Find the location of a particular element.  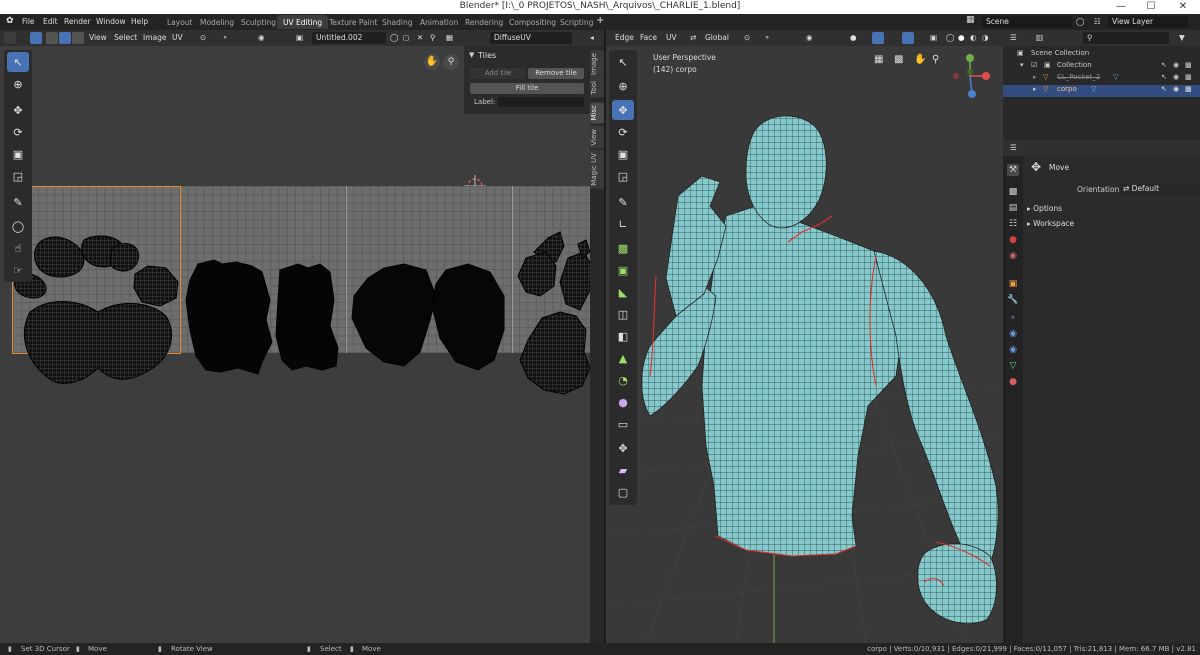

shading-rendered-icon: ◑ is located at coordinates (985, 37).